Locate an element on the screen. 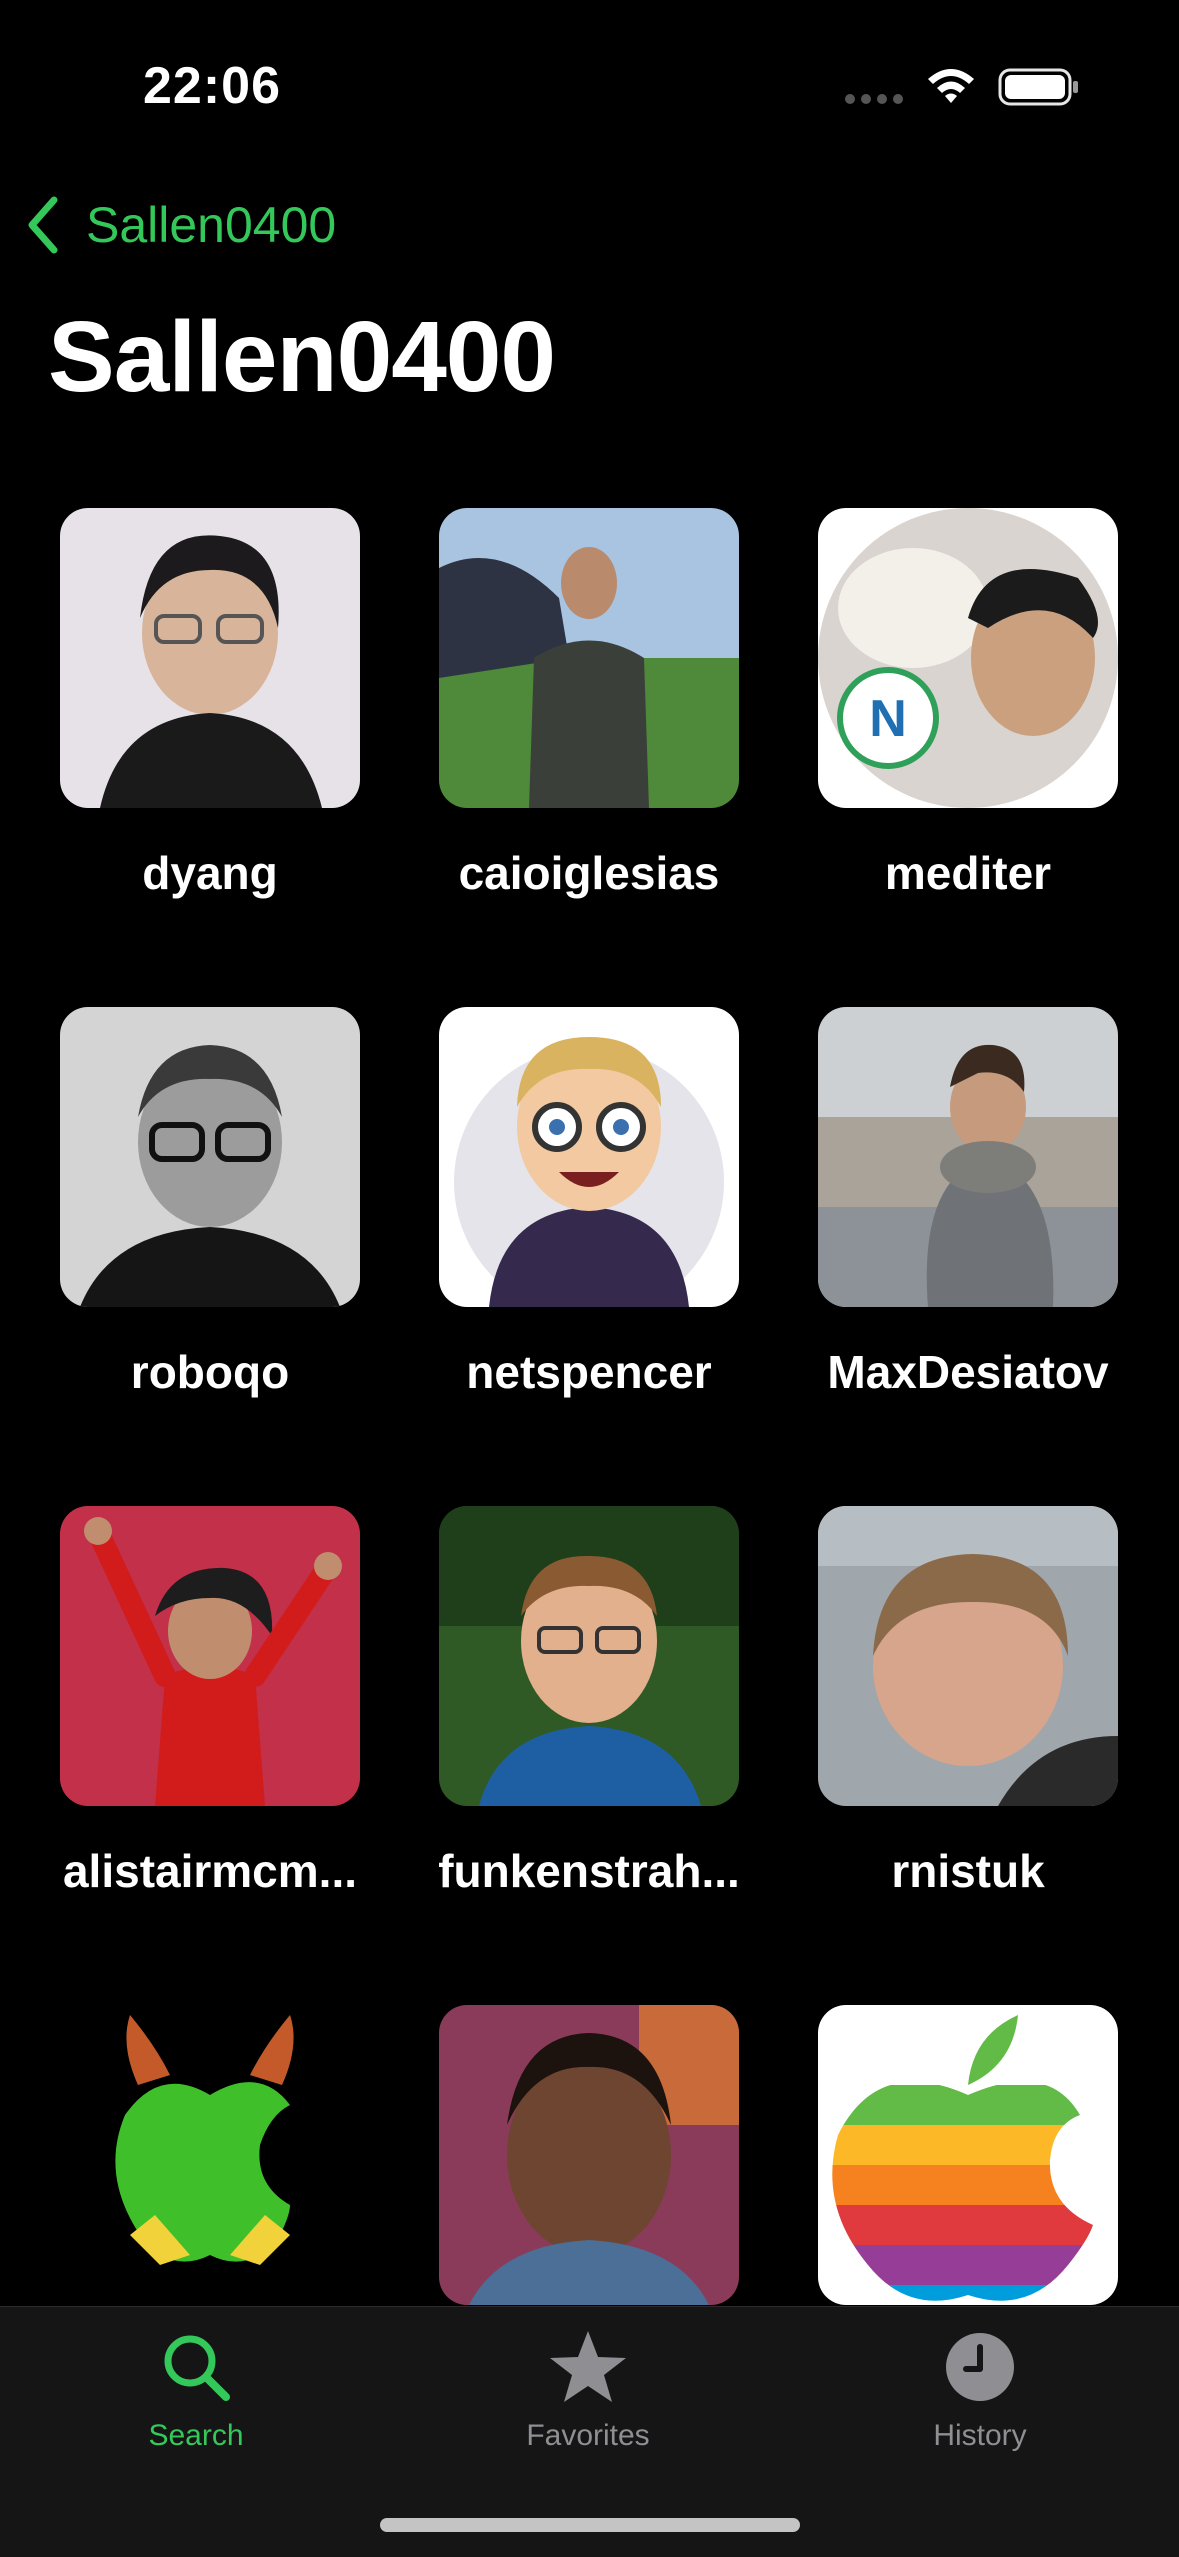 This screenshot has height=2557, width=1179. user-login: mediter is located at coordinates (968, 873).